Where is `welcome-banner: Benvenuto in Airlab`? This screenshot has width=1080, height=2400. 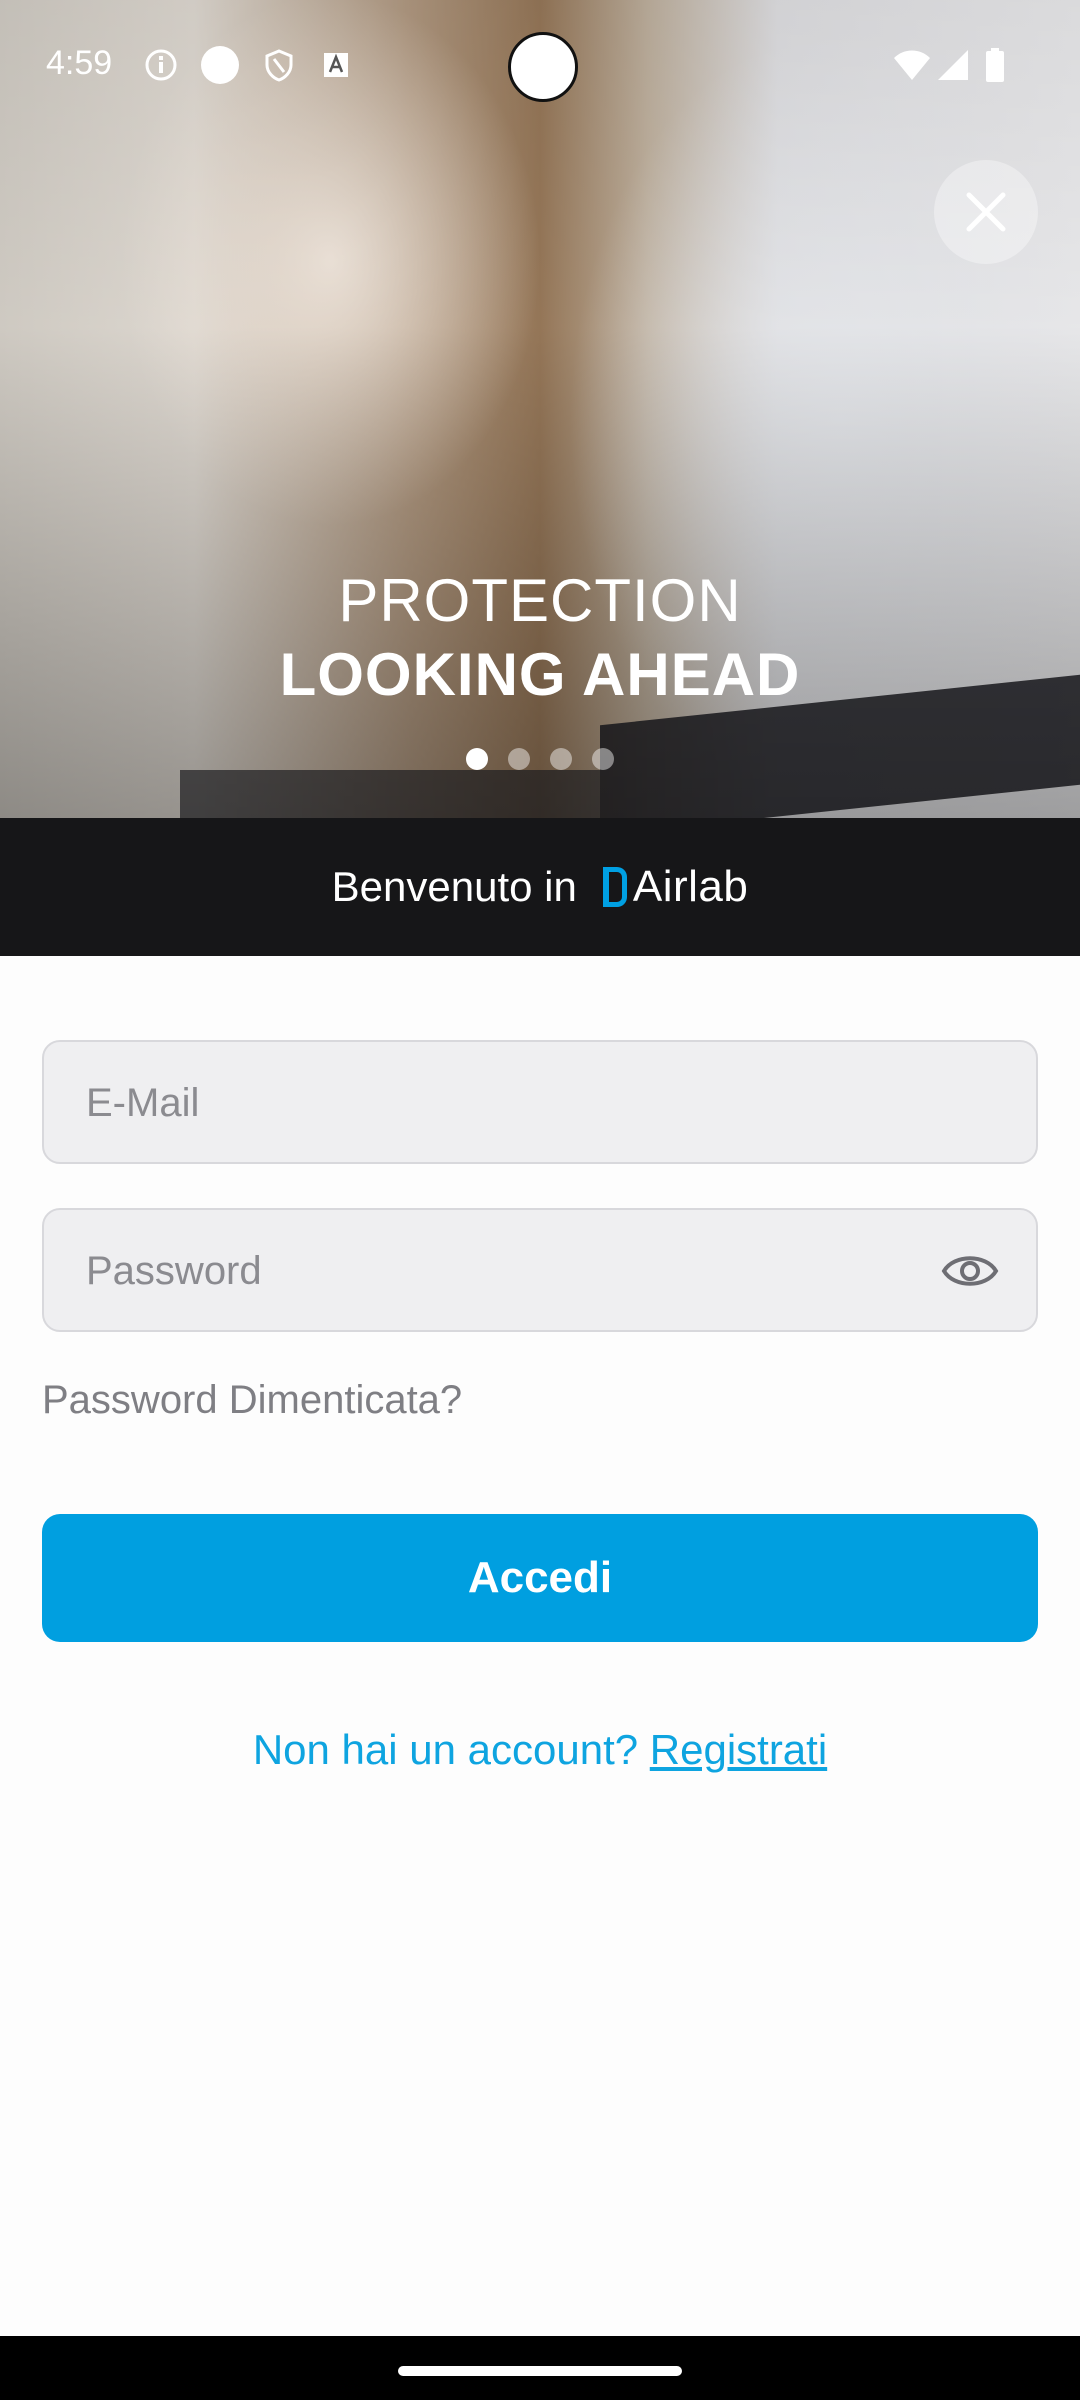 welcome-banner: Benvenuto in Airlab is located at coordinates (540, 887).